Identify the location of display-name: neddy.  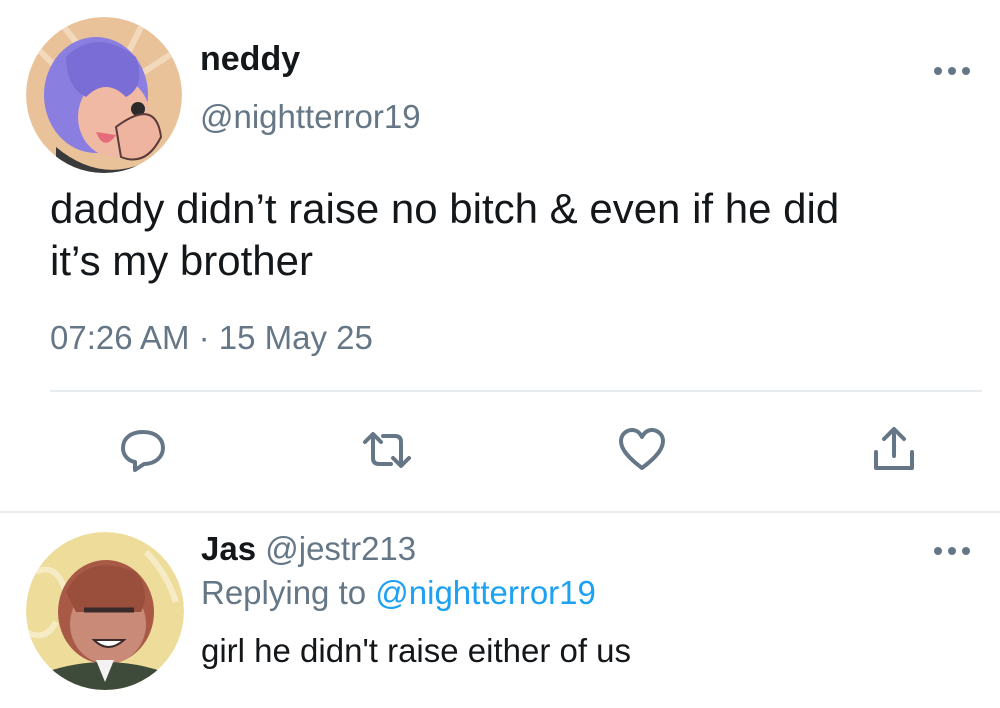
(250, 59).